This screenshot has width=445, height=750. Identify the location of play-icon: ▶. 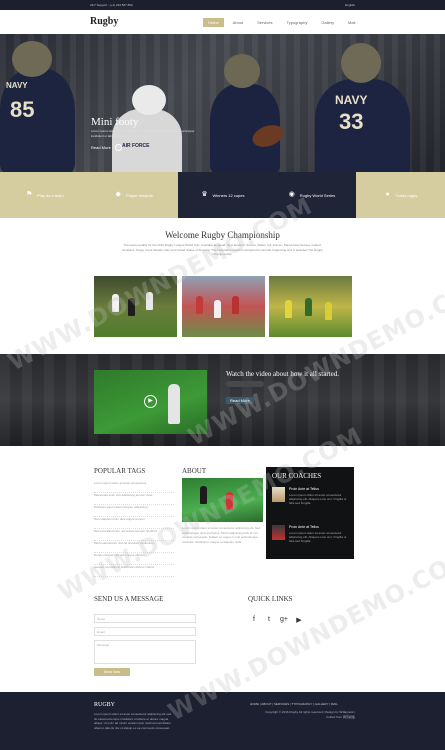
(150, 401).